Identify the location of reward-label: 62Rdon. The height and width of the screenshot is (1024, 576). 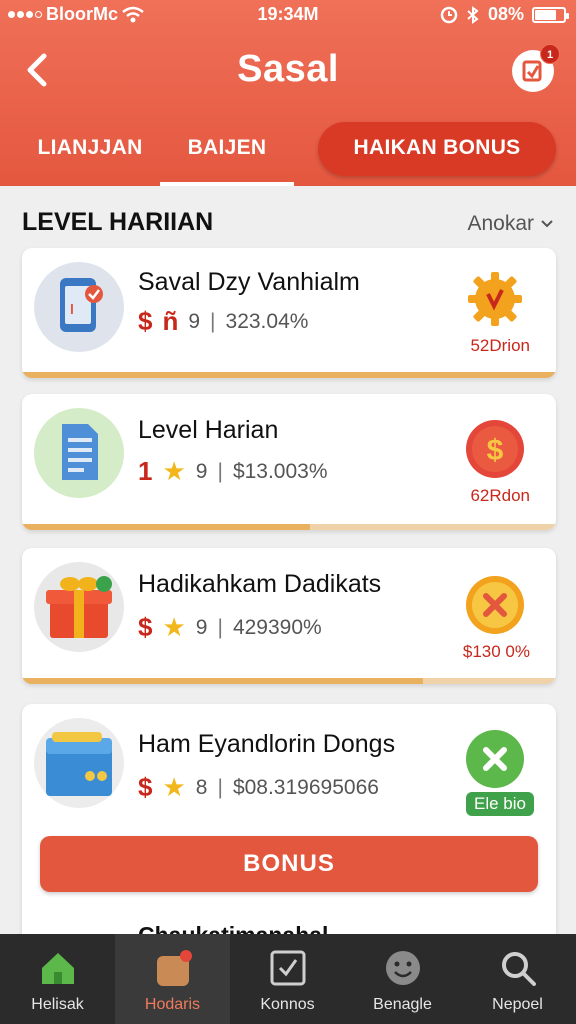
(500, 495).